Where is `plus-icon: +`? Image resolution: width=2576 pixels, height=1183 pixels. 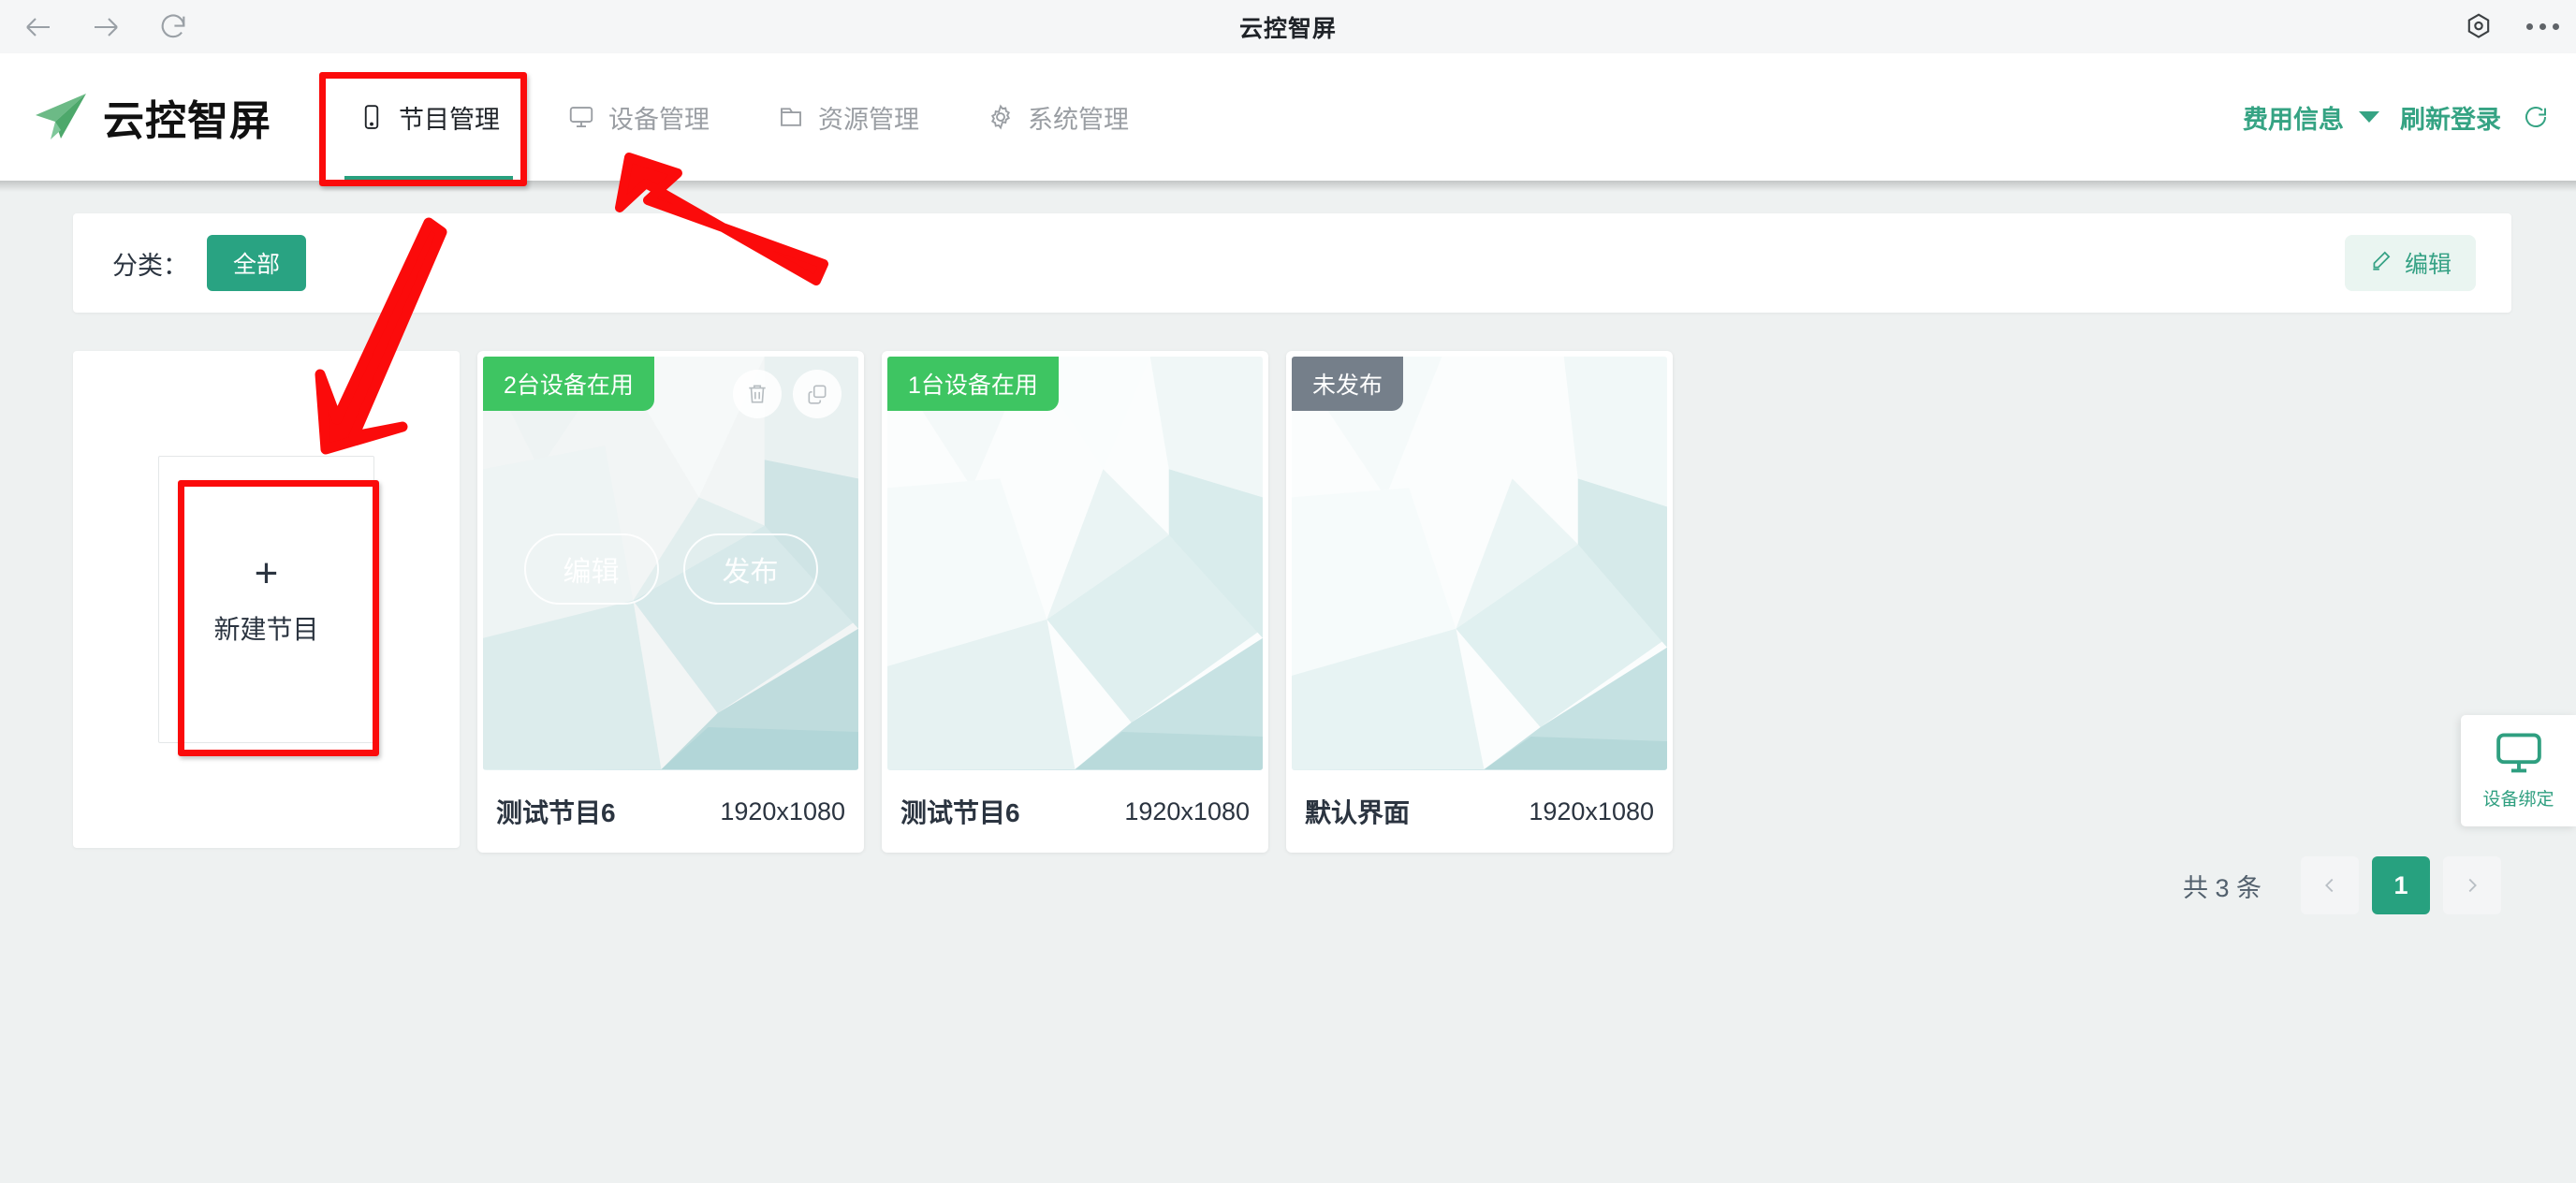
plus-icon: + is located at coordinates (266, 573).